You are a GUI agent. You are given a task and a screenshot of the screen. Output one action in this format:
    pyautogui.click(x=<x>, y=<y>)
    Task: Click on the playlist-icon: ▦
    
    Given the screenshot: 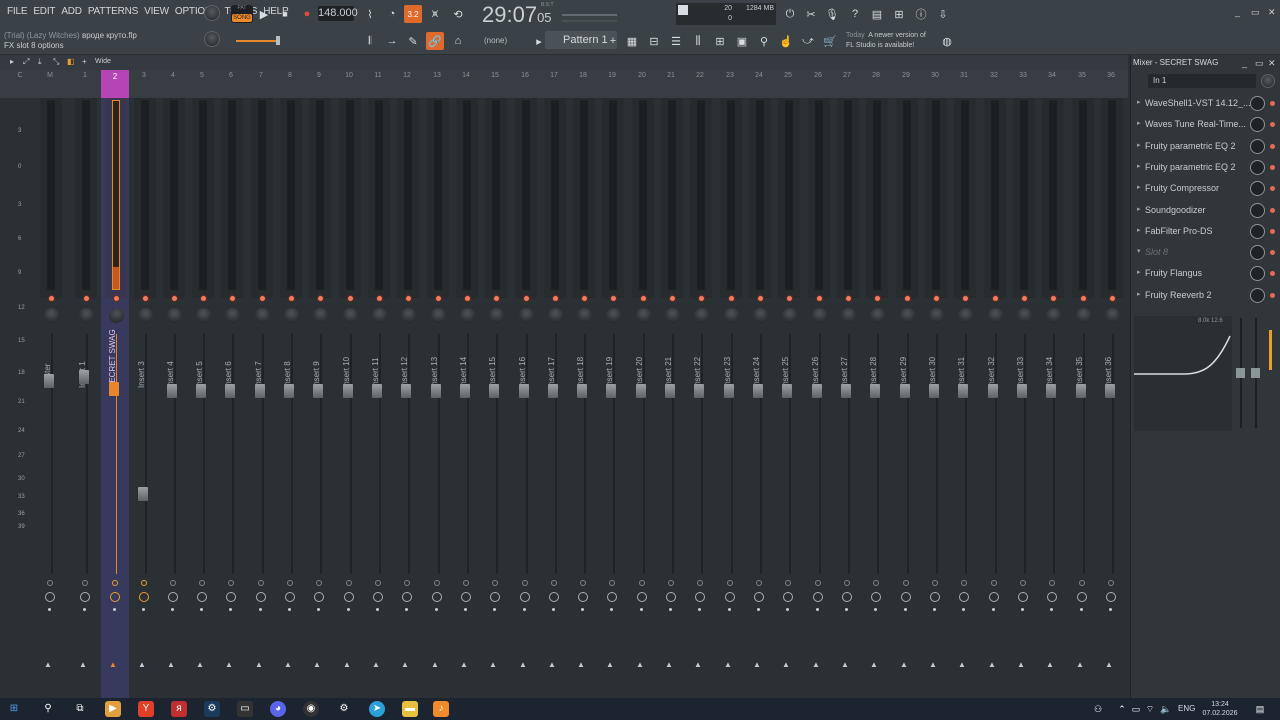 What is the action you would take?
    pyautogui.click(x=632, y=41)
    